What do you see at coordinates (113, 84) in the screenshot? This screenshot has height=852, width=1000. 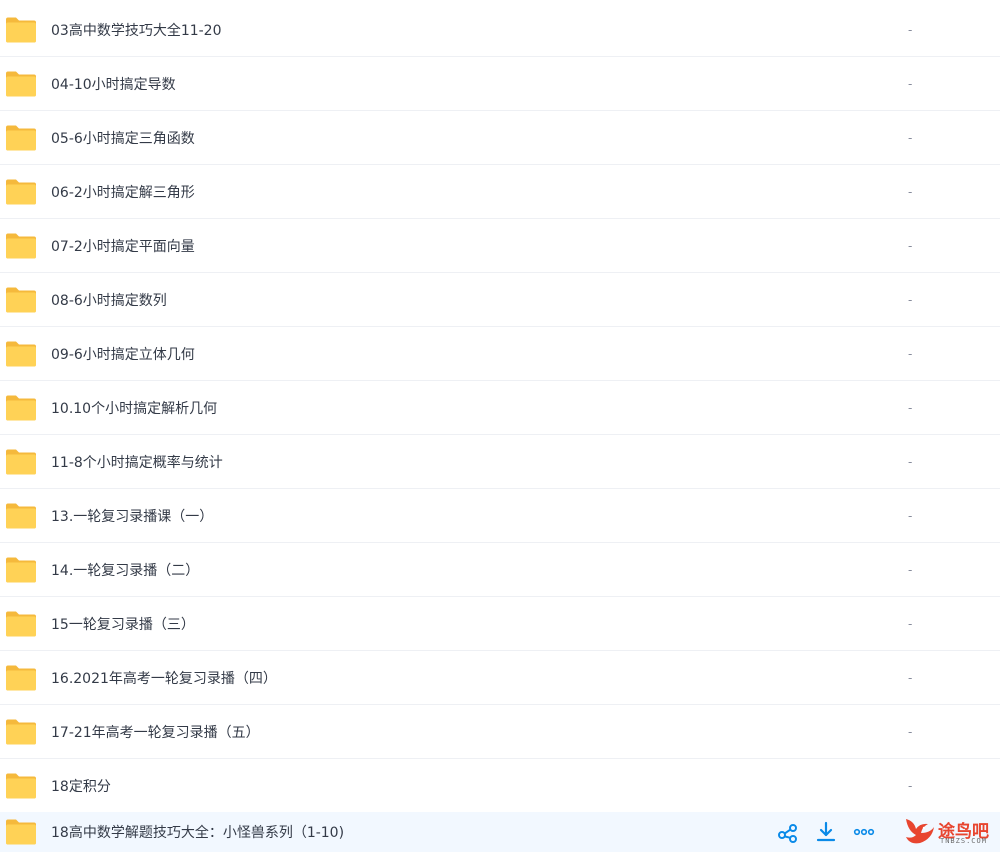 I see `folder-name: 04-10小时搞定导数` at bounding box center [113, 84].